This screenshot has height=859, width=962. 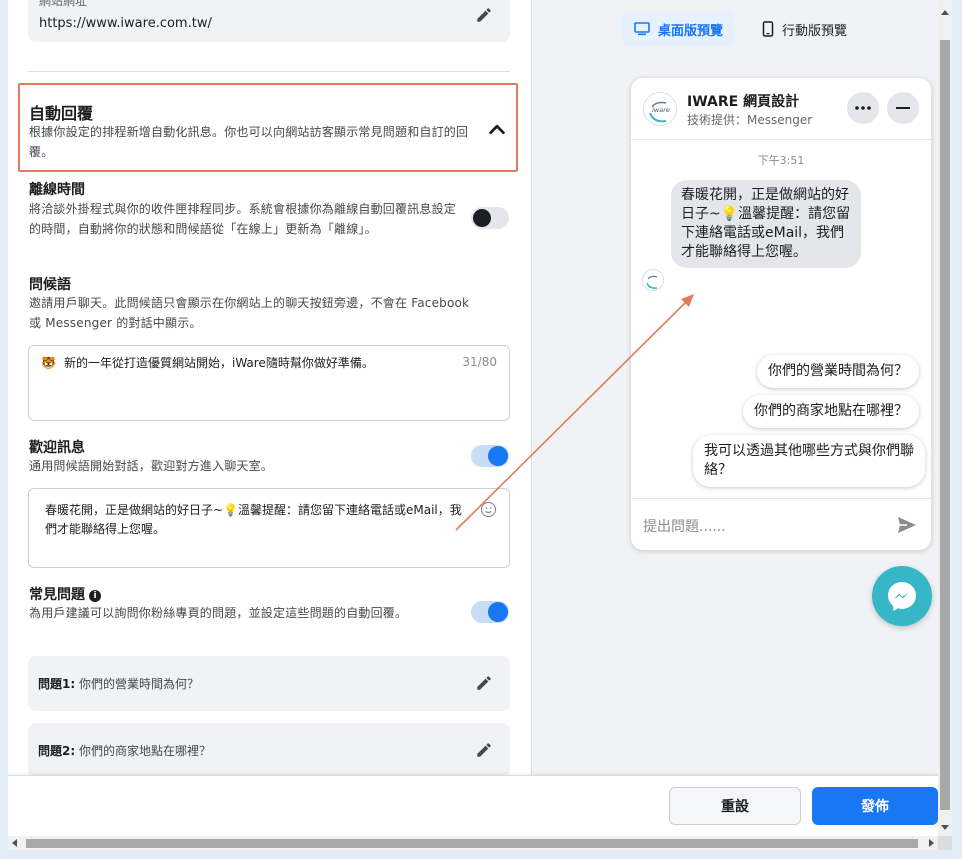 I want to click on reset-button: 重設, so click(x=735, y=806).